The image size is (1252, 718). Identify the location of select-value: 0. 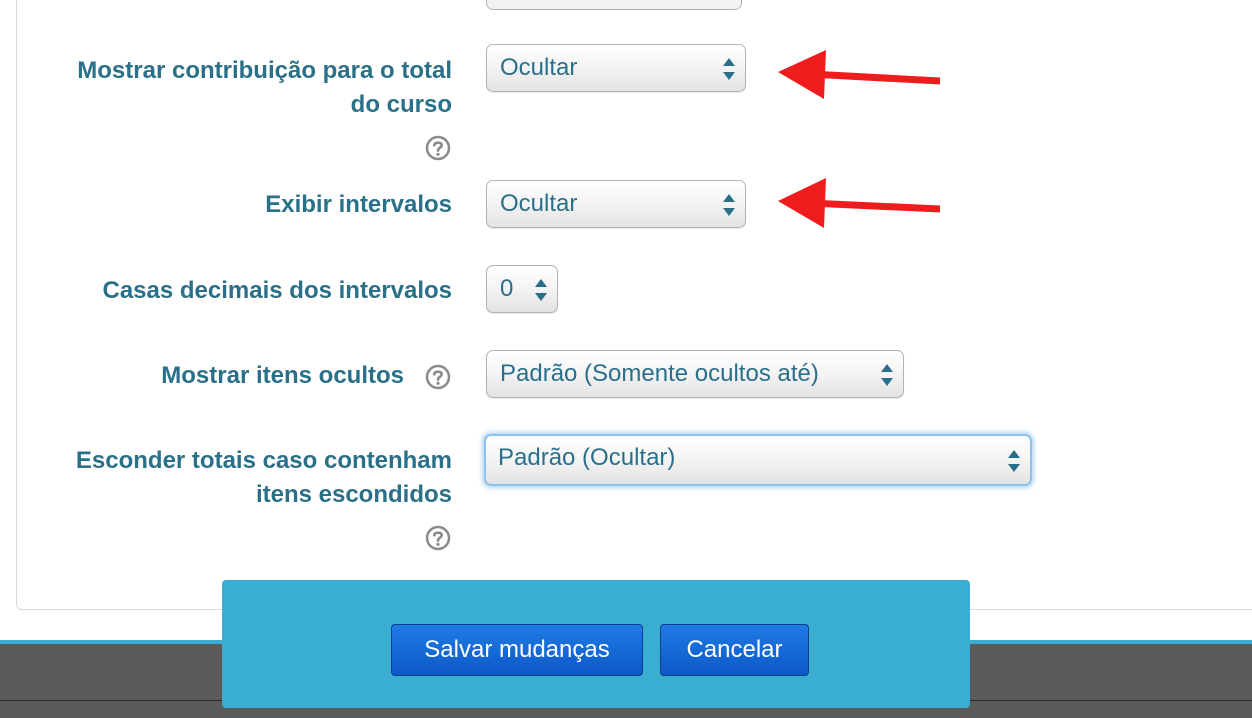
(507, 288).